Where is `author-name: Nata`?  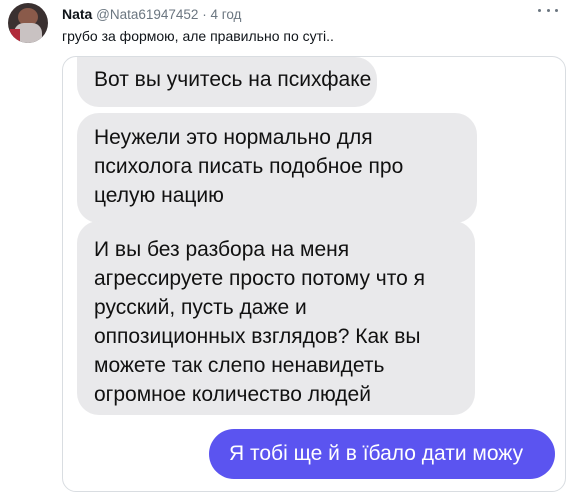
author-name: Nata is located at coordinates (77, 14).